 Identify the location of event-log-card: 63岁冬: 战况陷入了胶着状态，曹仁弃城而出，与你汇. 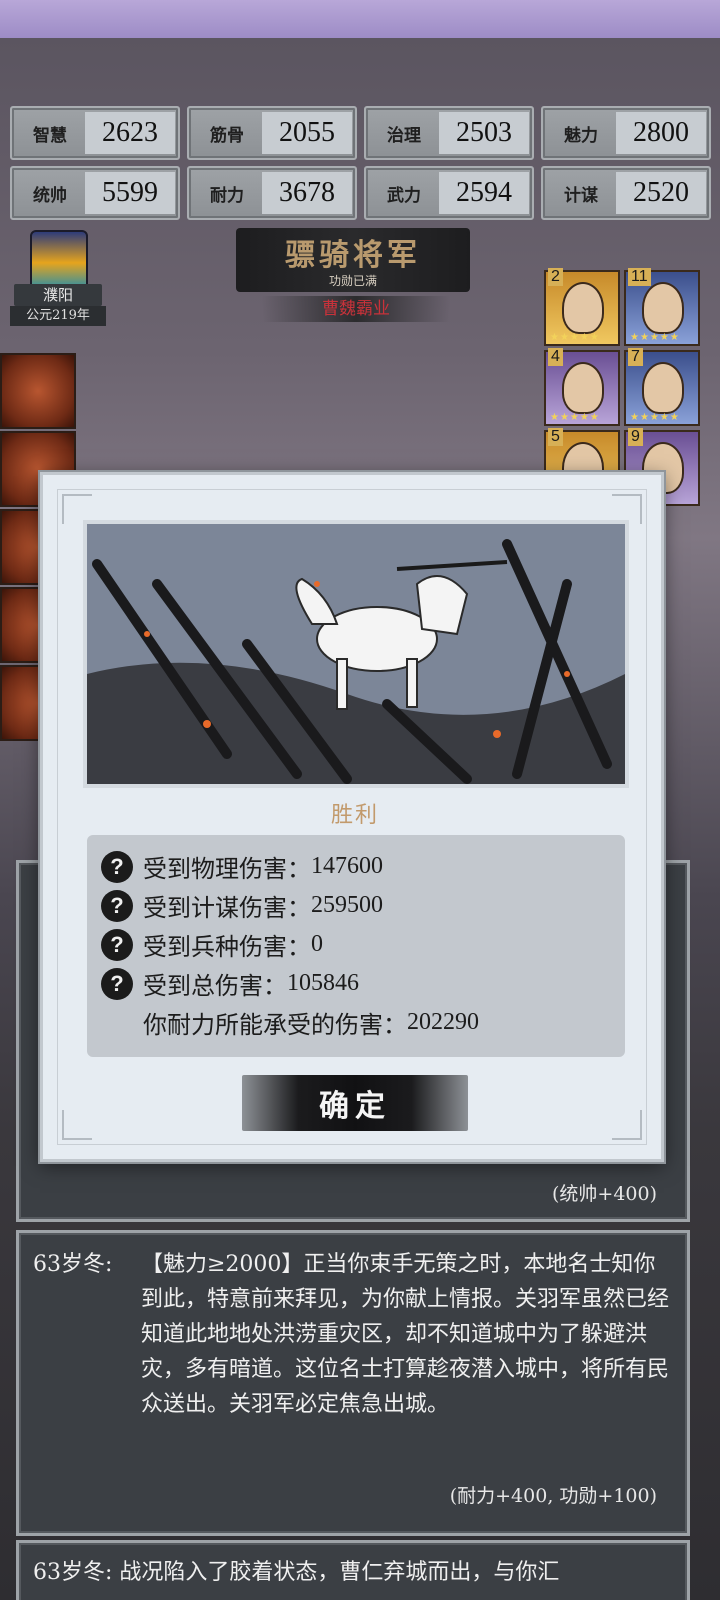
(353, 1570).